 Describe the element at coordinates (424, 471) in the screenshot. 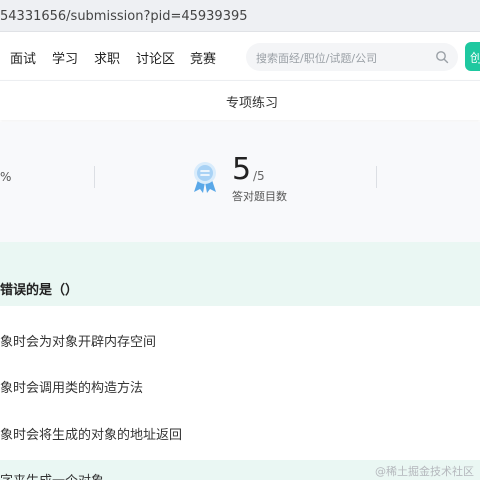

I see `watermark: @稀土掘金技术社区` at that location.